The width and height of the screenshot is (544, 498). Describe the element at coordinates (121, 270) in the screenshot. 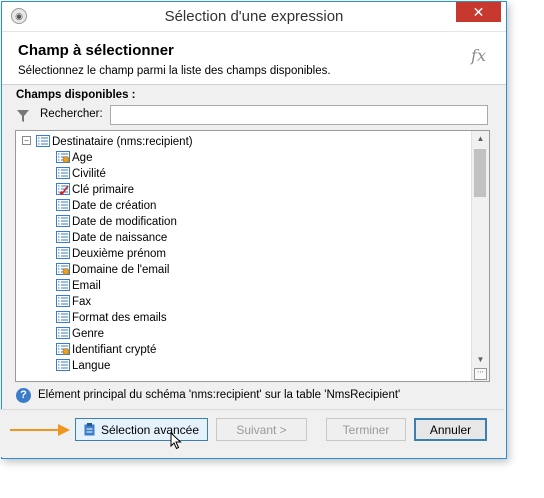

I see `tree-item-label: Domaine de l'email` at that location.